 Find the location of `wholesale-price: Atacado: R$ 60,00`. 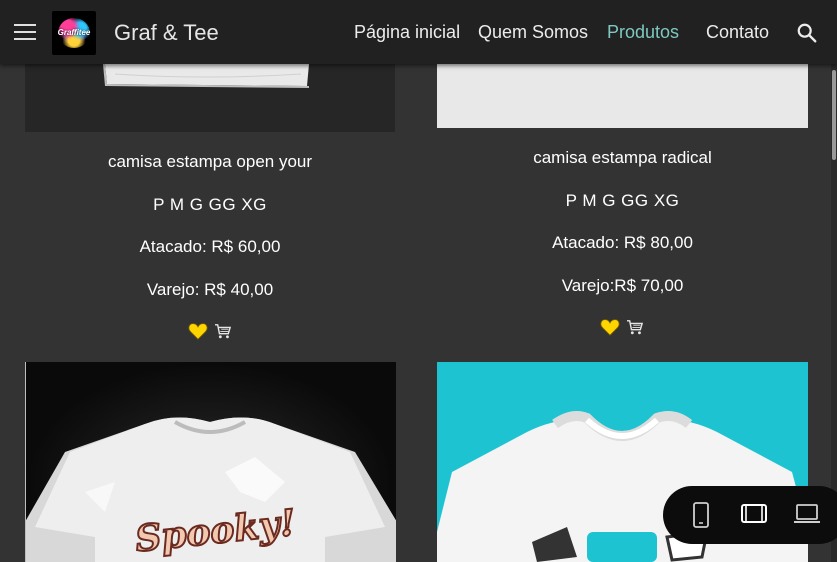

wholesale-price: Atacado: R$ 60,00 is located at coordinates (210, 246).